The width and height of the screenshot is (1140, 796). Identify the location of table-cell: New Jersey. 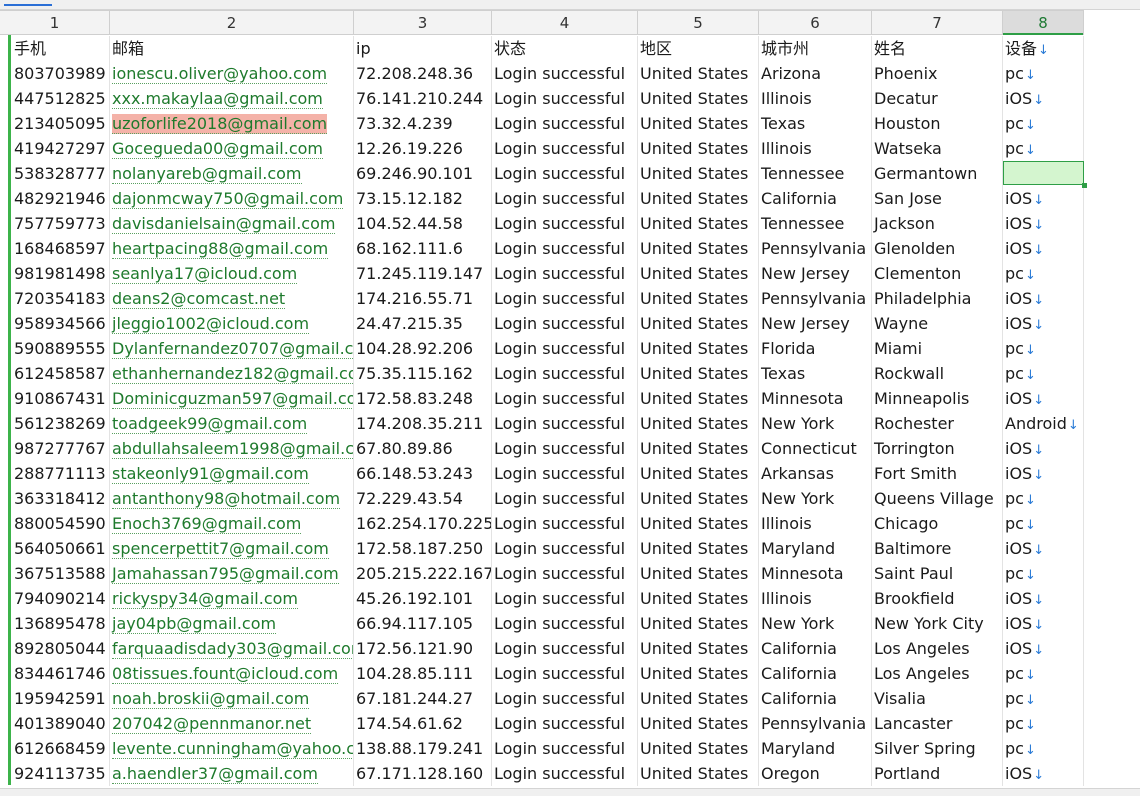
(815, 273).